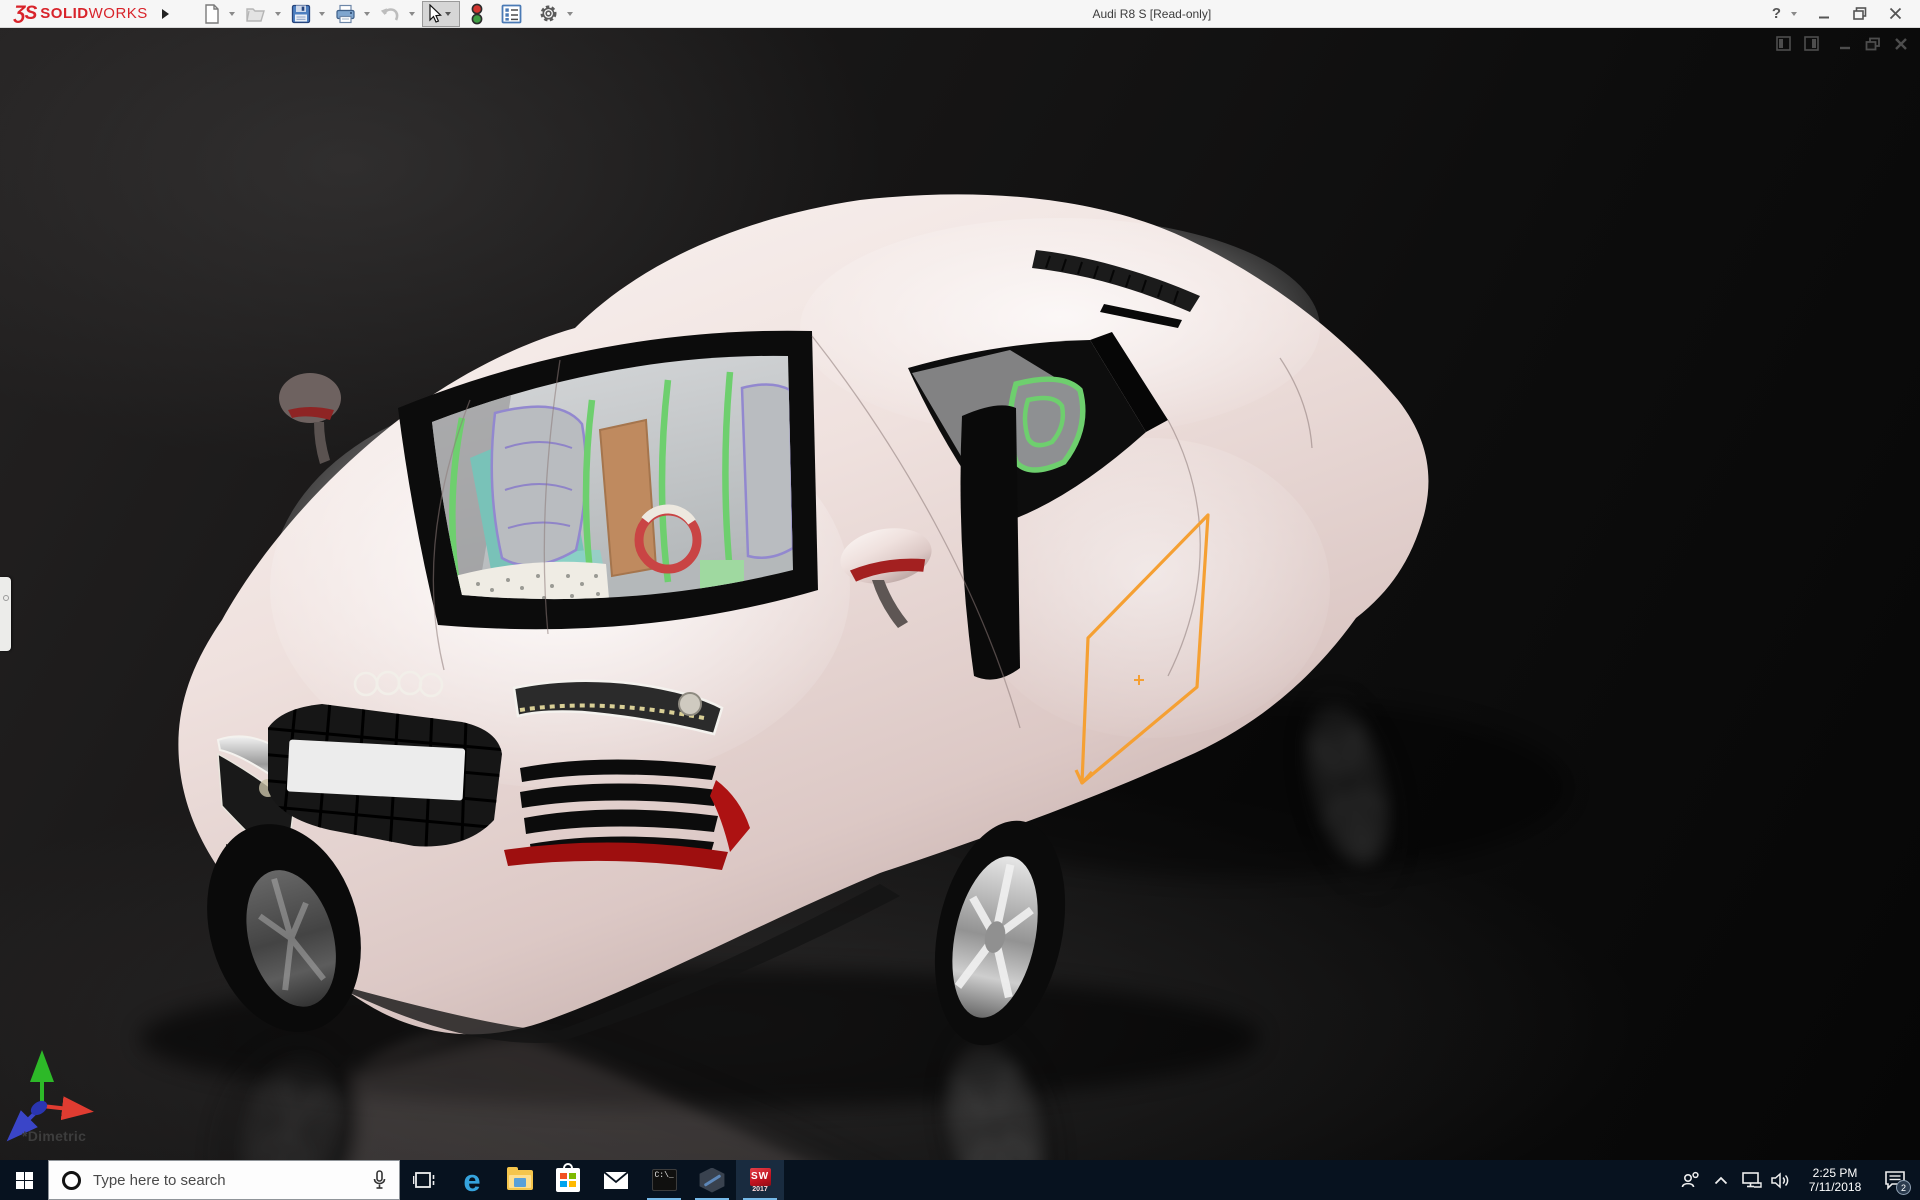 The width and height of the screenshot is (1920, 1200). I want to click on undo-caret, so click(411, 13).